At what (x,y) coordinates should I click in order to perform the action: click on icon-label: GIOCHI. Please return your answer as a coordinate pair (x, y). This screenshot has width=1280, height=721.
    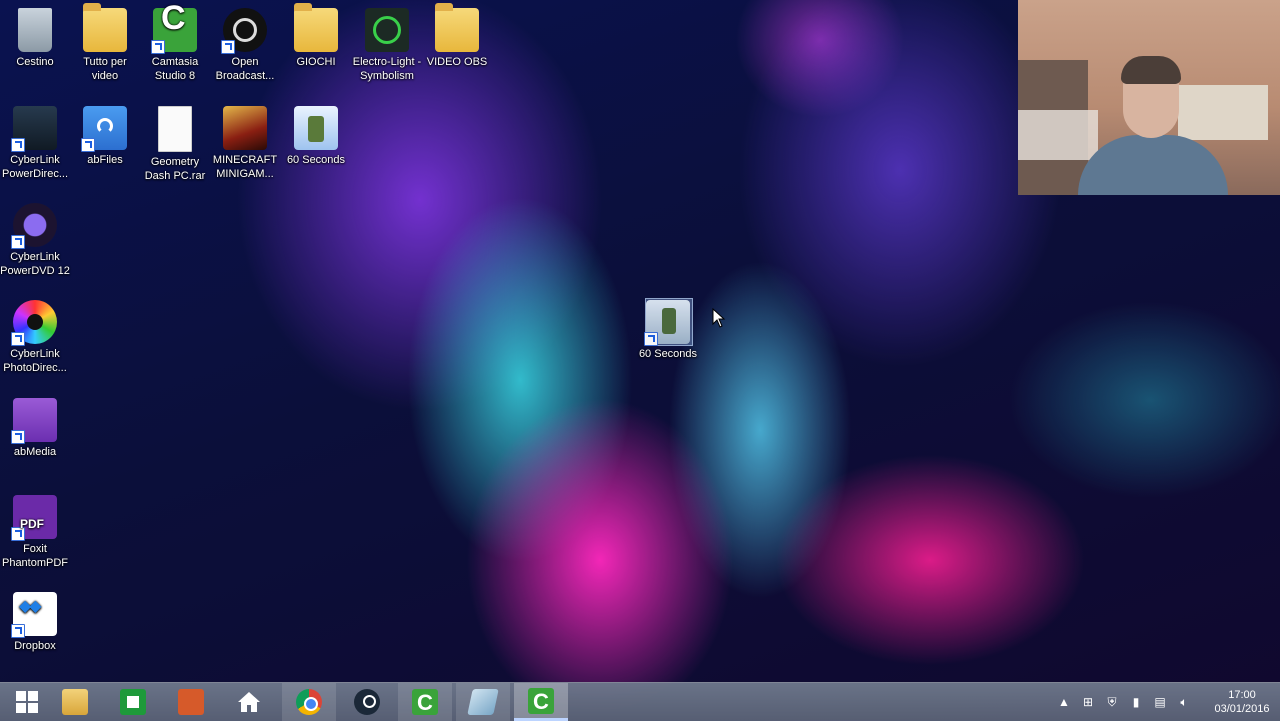
    Looking at the image, I should click on (316, 62).